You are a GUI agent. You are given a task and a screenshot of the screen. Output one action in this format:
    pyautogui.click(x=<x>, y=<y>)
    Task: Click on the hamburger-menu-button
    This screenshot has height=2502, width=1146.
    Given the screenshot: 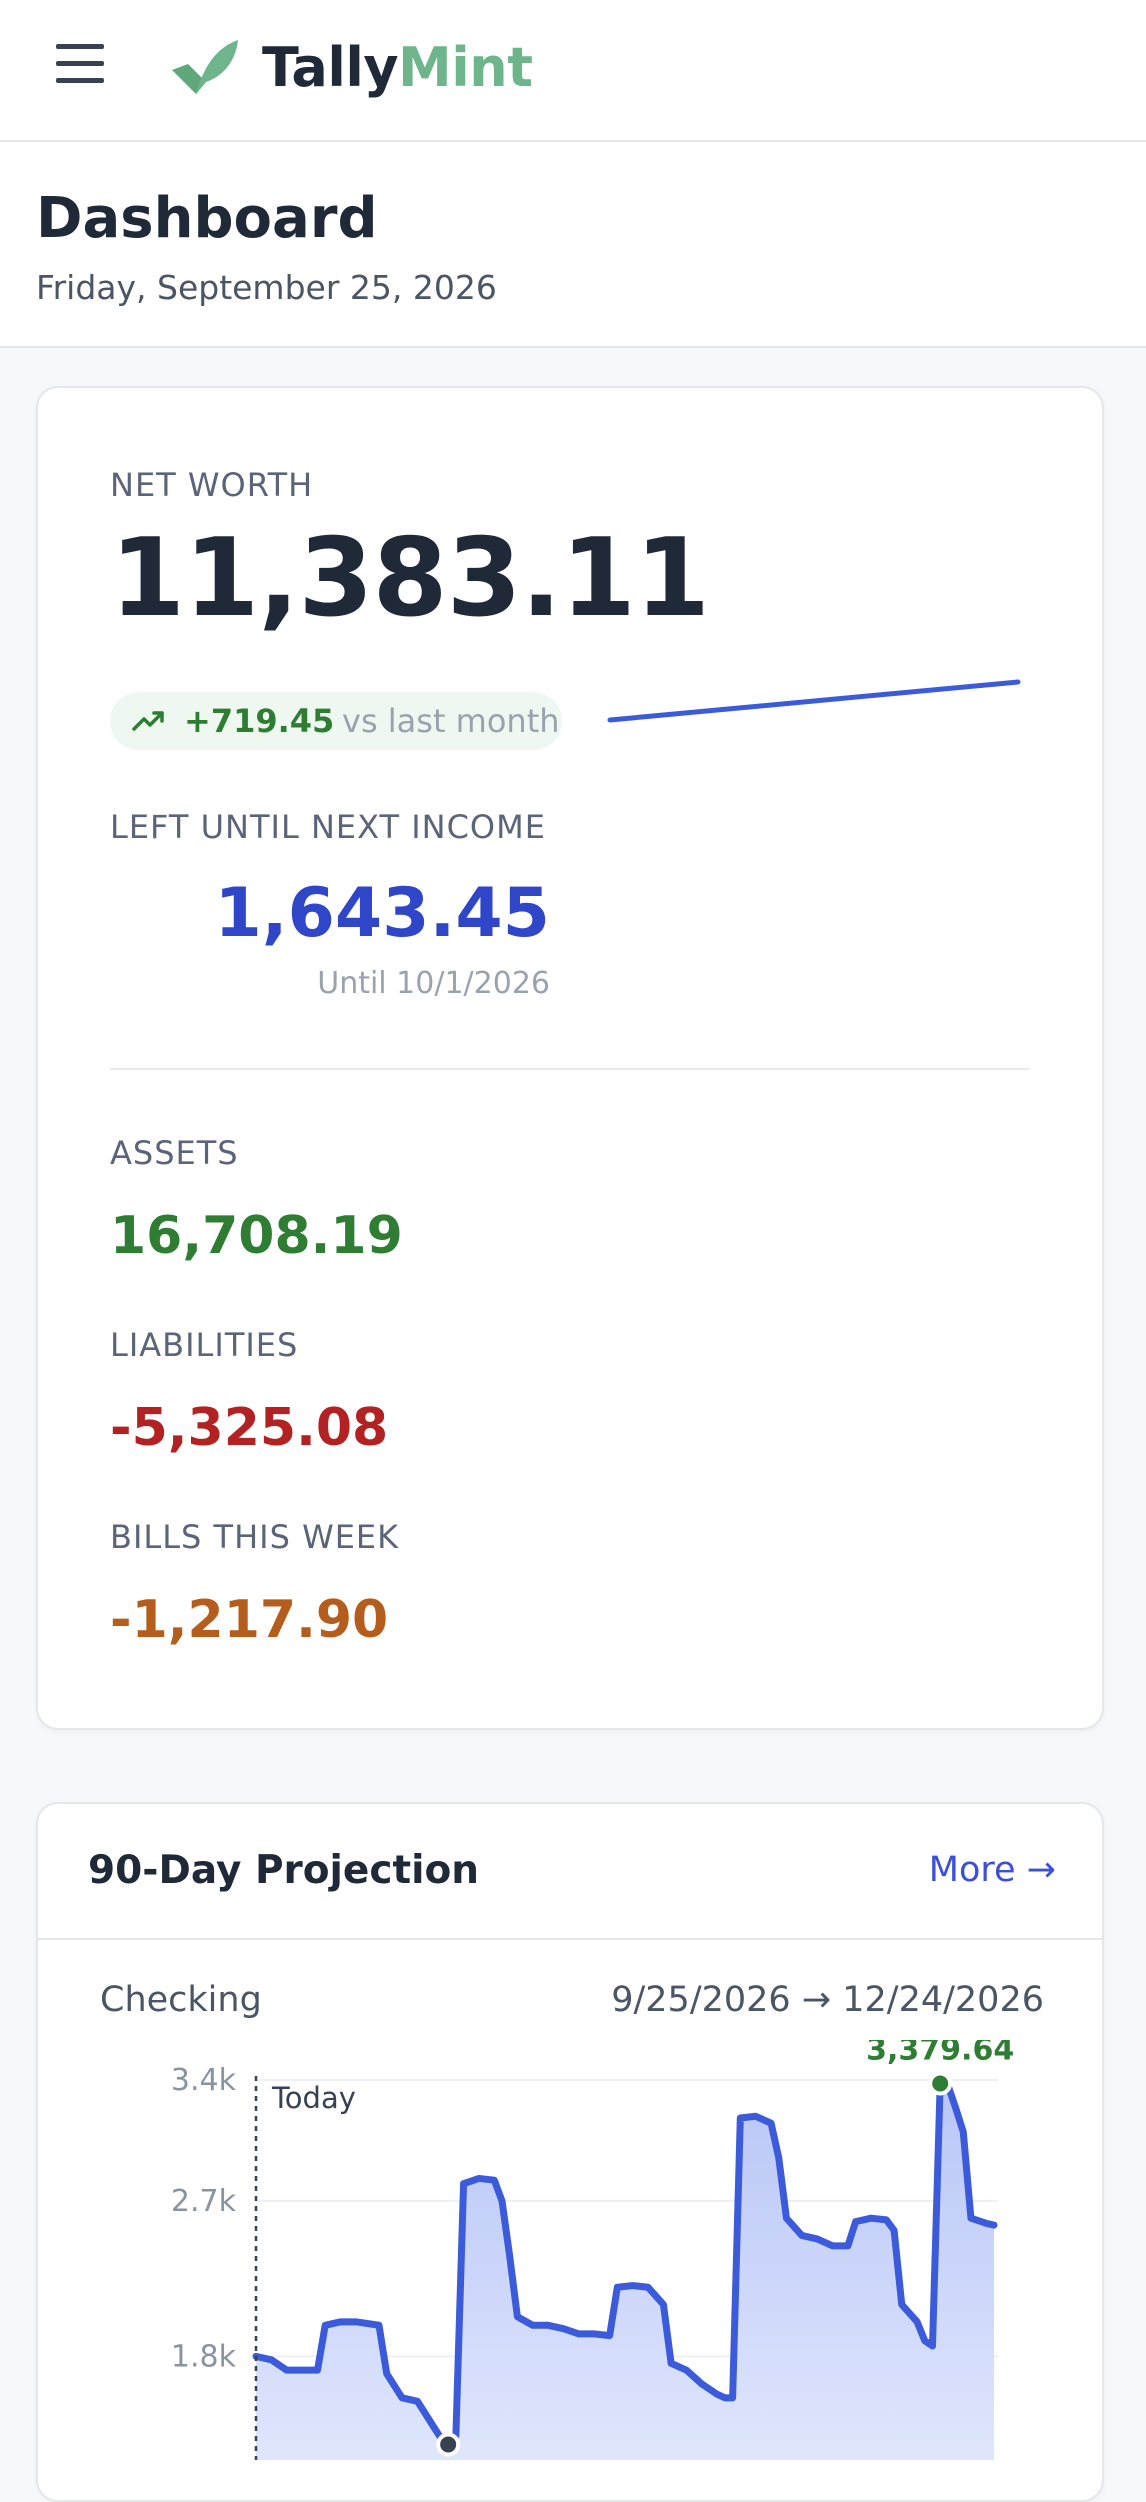 What is the action you would take?
    pyautogui.click(x=81, y=67)
    